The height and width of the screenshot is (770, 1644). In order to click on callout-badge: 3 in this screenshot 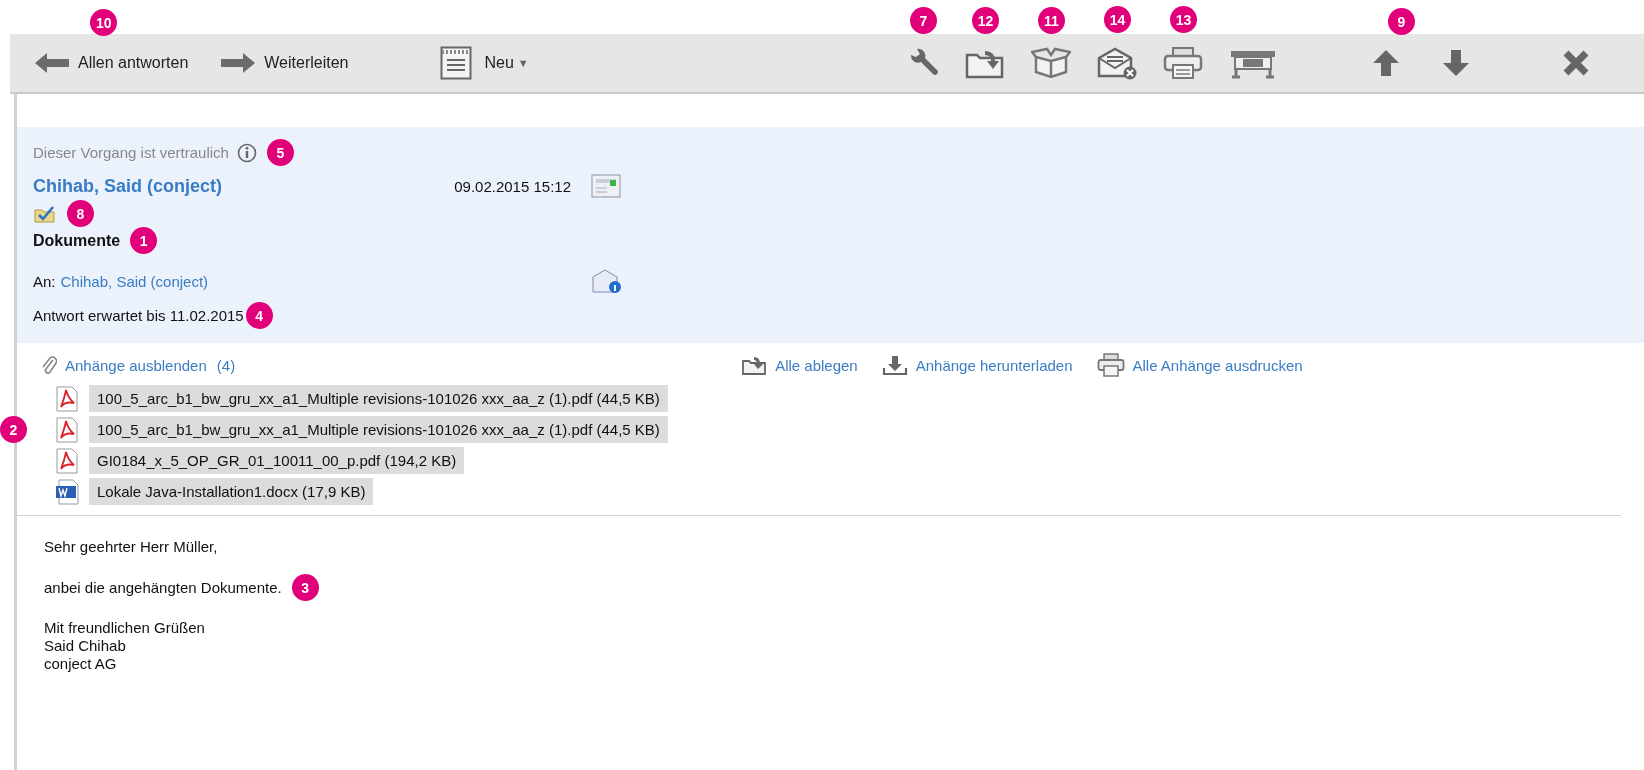, I will do `click(305, 587)`.